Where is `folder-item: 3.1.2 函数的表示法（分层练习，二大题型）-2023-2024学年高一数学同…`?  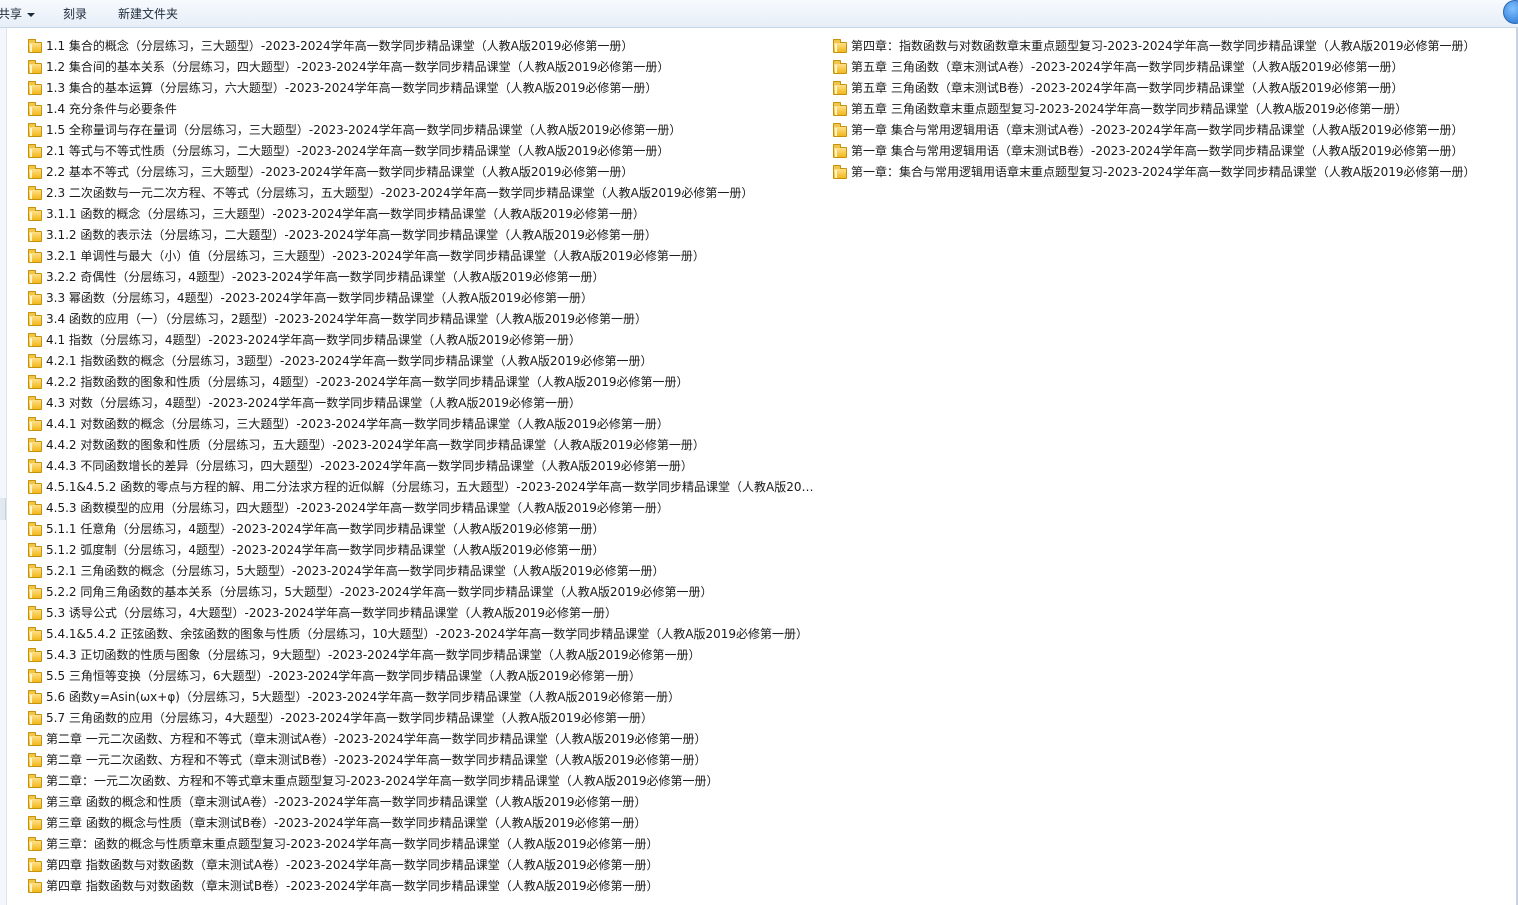 folder-item: 3.1.2 函数的表示法（分层练习，二大题型）-2023-2024学年高一数学同… is located at coordinates (423, 235).